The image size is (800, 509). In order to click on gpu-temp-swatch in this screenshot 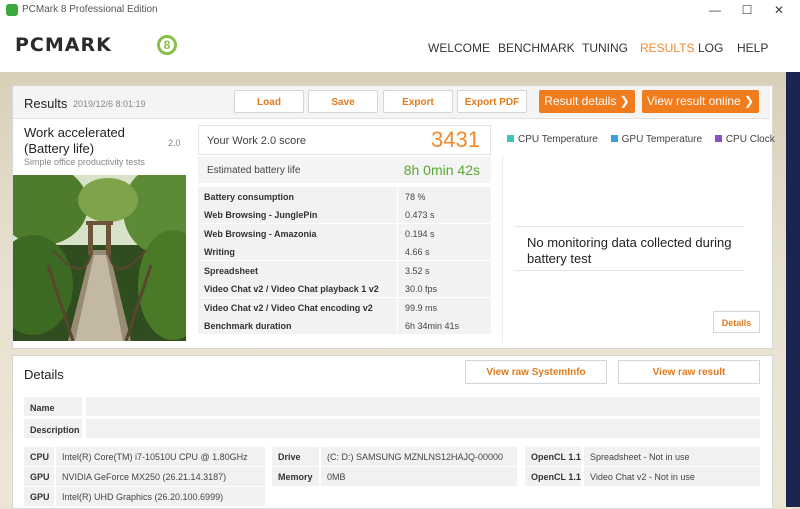, I will do `click(614, 138)`.